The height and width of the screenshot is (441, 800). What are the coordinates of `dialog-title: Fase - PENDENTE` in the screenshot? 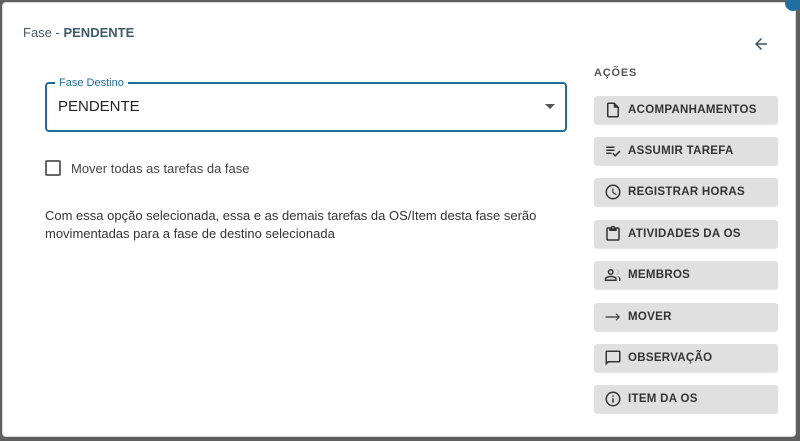 It's located at (78, 32).